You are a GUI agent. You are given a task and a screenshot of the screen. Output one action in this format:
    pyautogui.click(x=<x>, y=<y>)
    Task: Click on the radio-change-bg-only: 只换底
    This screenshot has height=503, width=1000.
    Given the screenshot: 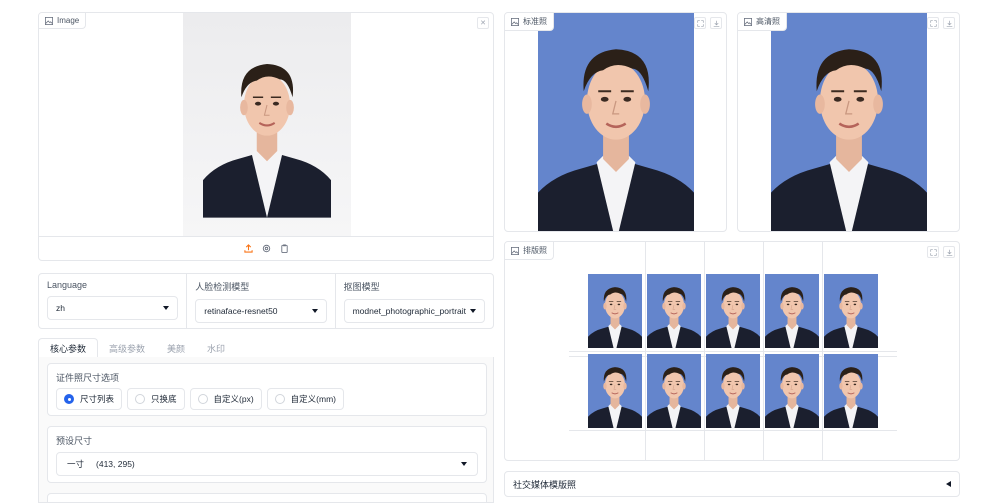 What is the action you would take?
    pyautogui.click(x=156, y=399)
    